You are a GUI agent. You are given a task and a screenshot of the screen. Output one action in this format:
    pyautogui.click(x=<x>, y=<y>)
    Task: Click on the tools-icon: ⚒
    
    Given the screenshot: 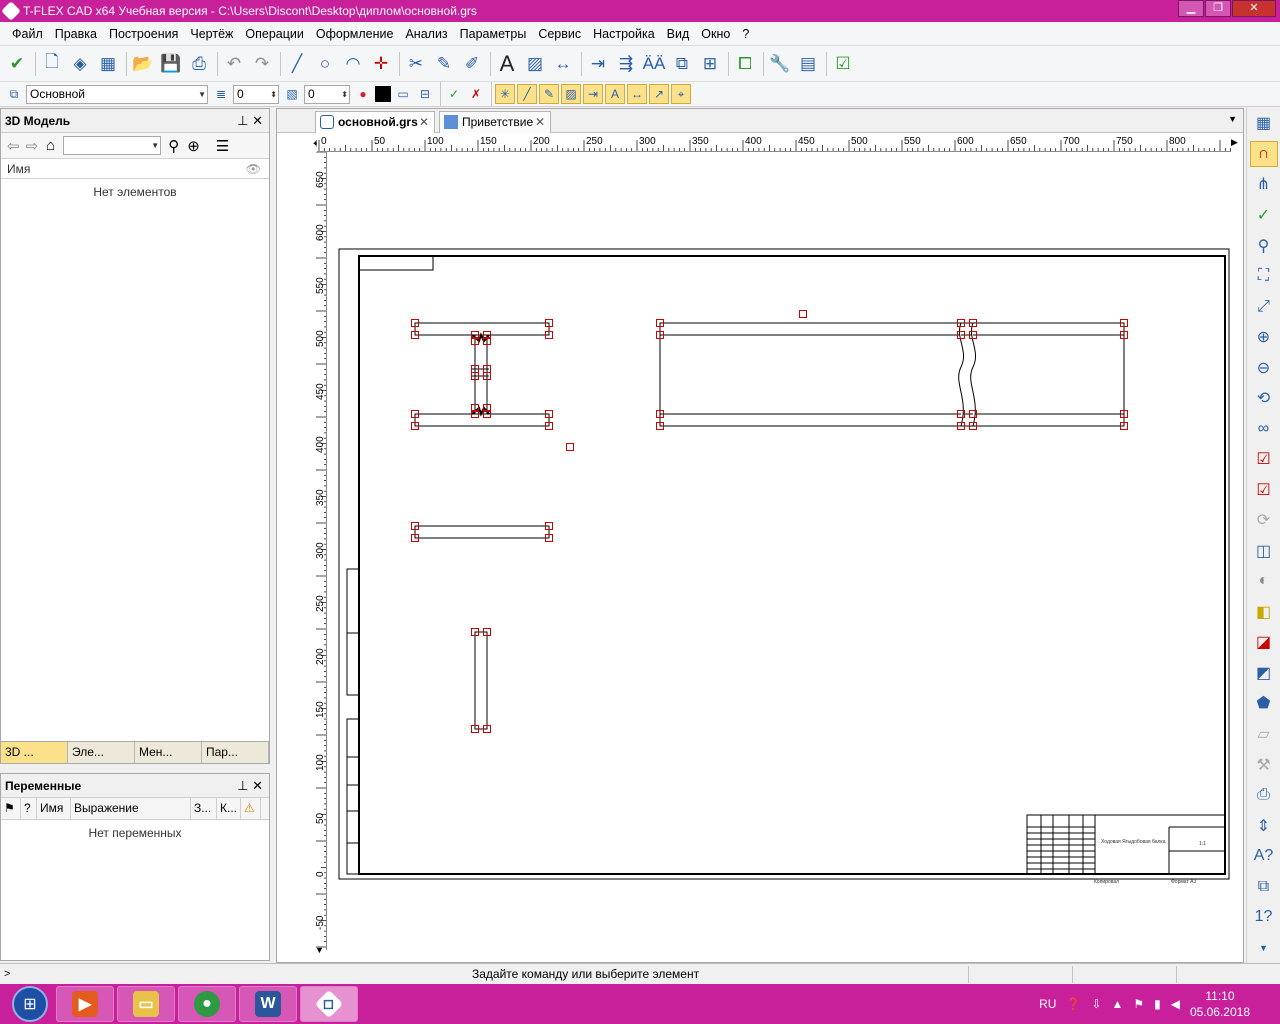 What is the action you would take?
    pyautogui.click(x=1264, y=764)
    